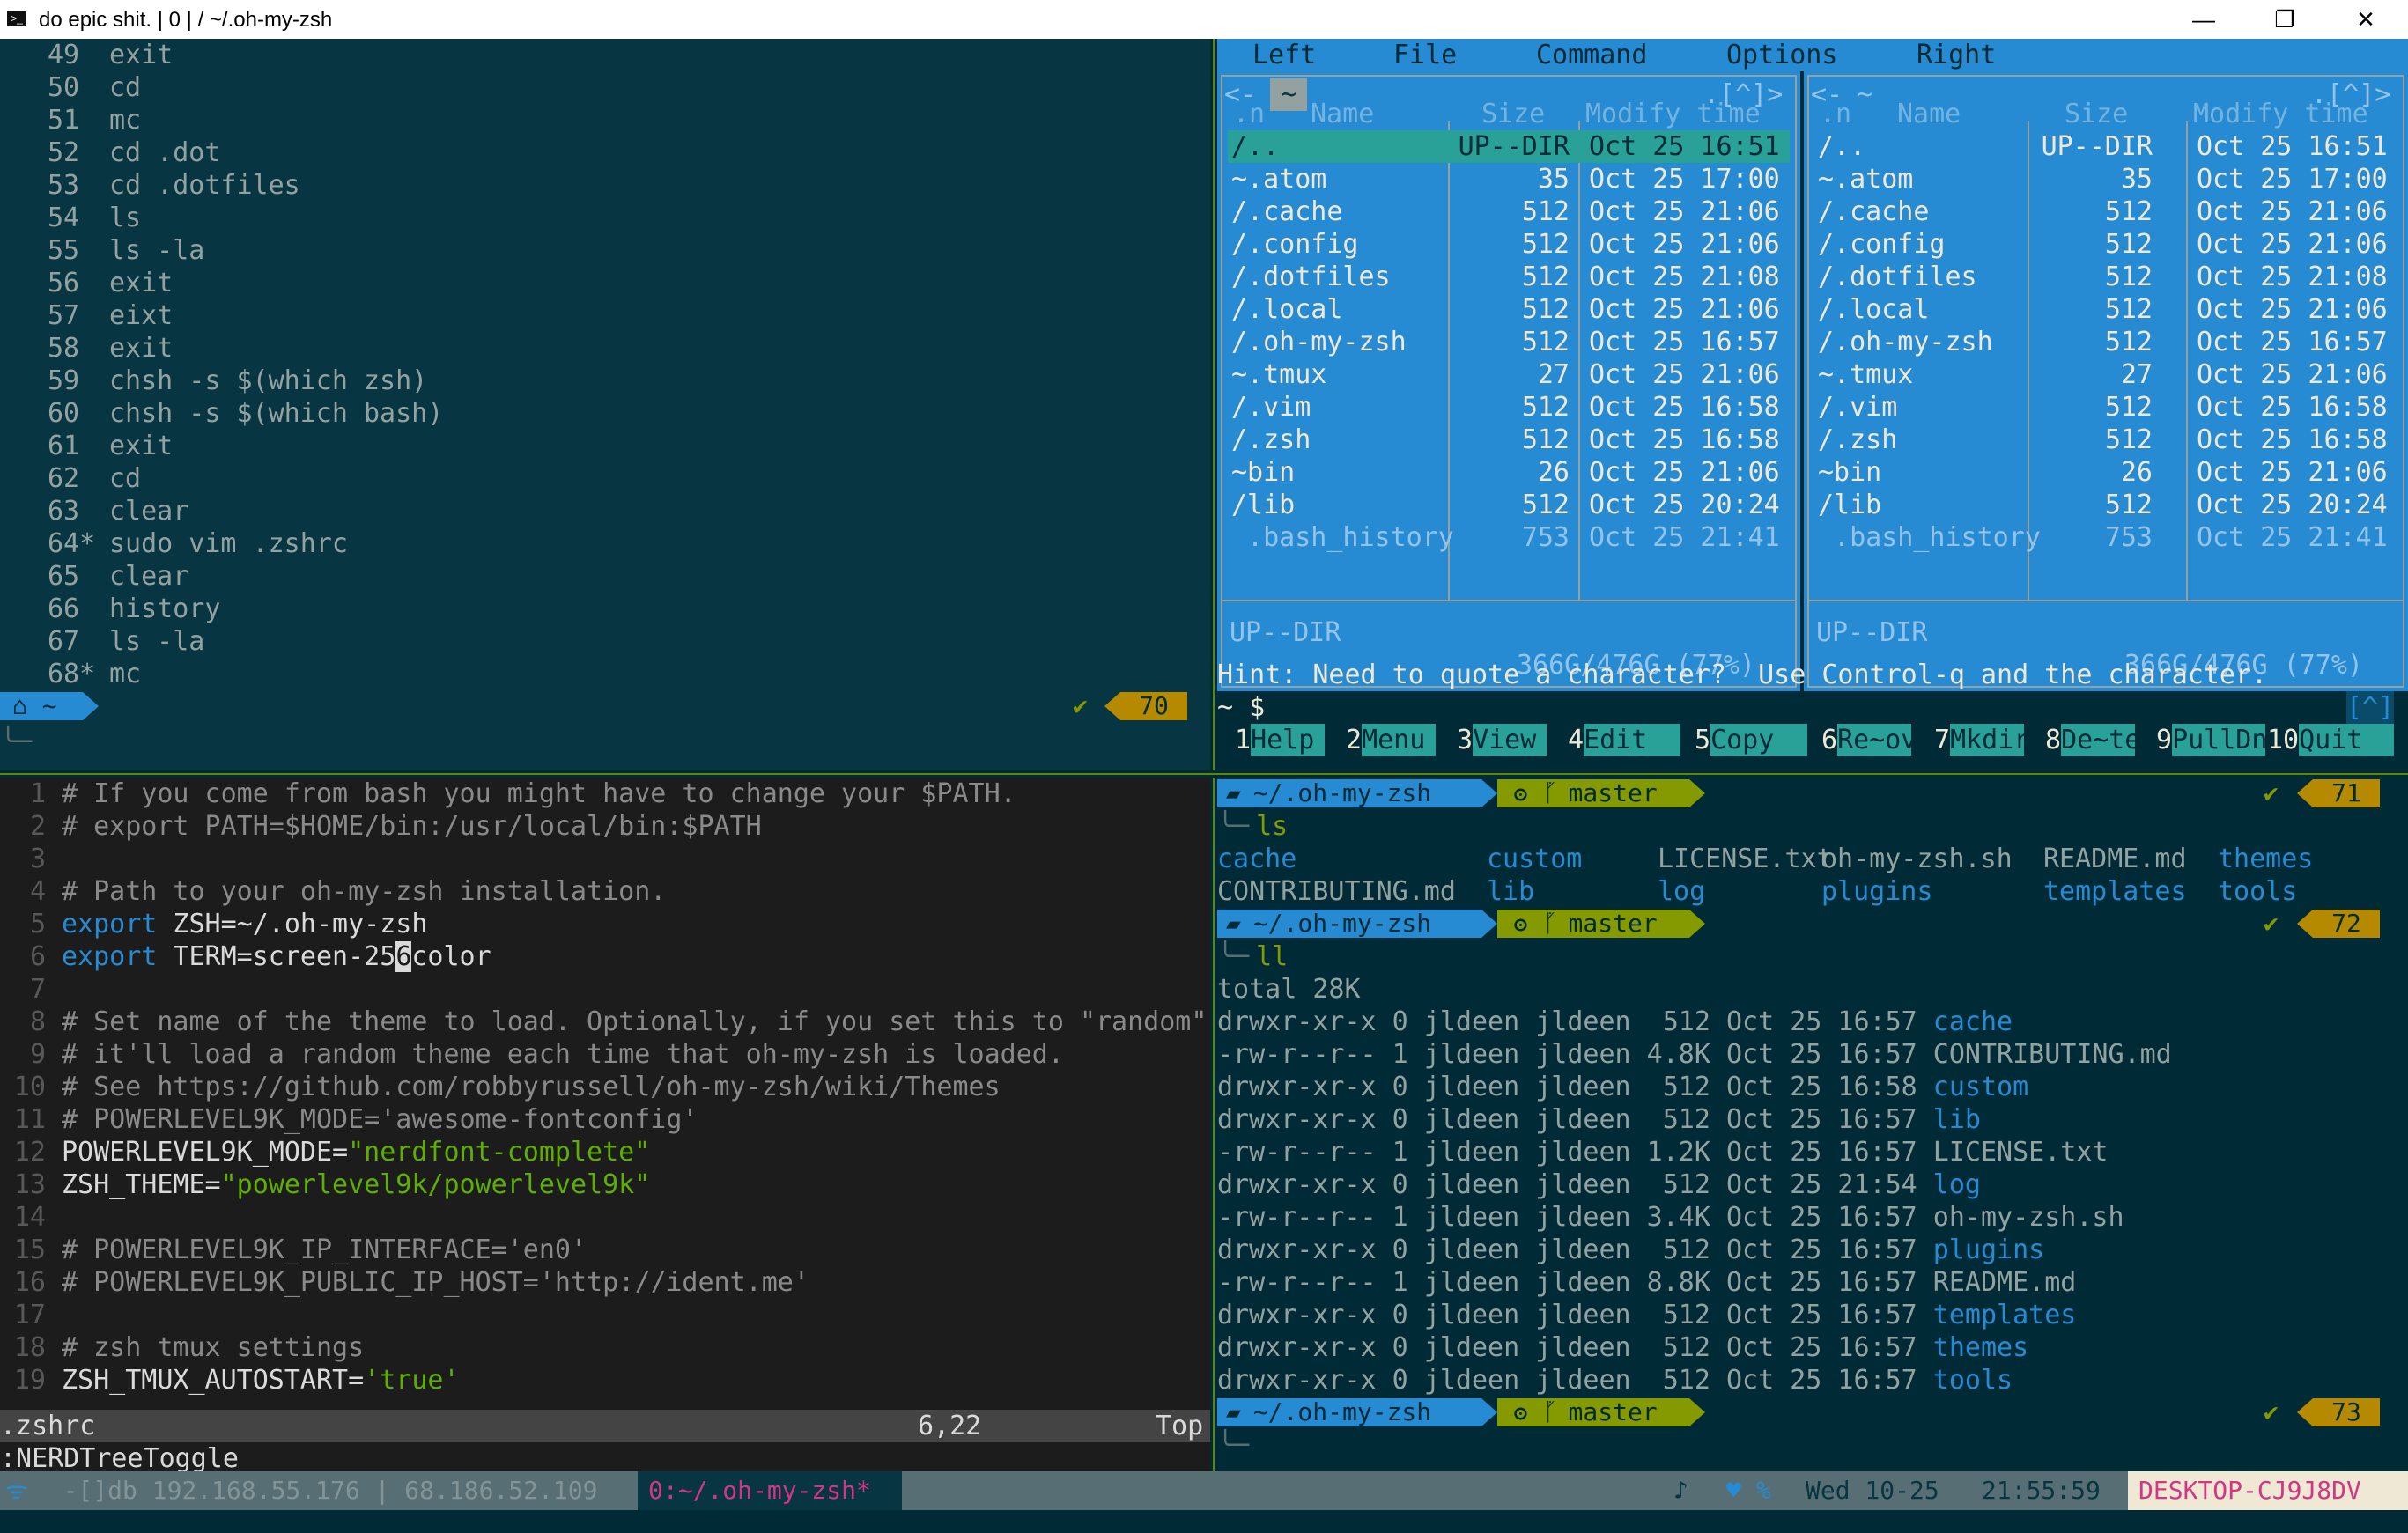 The width and height of the screenshot is (2408, 1533). Describe the element at coordinates (1897, 277) in the screenshot. I see `file-name: /.dotfiles` at that location.